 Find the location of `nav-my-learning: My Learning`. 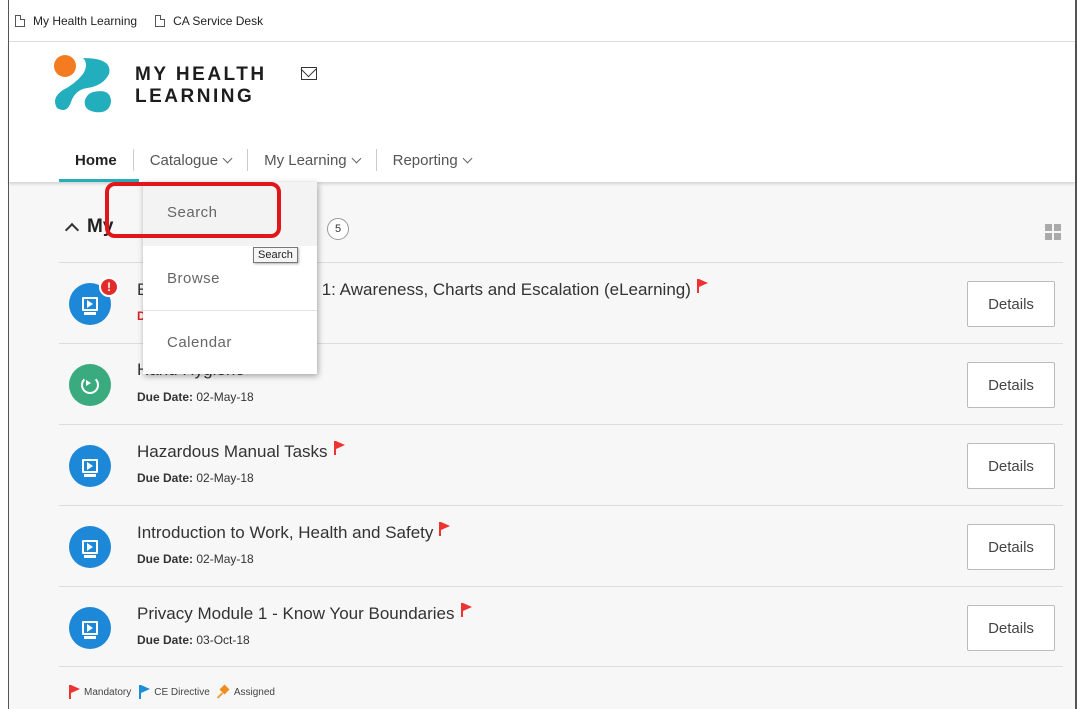

nav-my-learning: My Learning is located at coordinates (312, 160).